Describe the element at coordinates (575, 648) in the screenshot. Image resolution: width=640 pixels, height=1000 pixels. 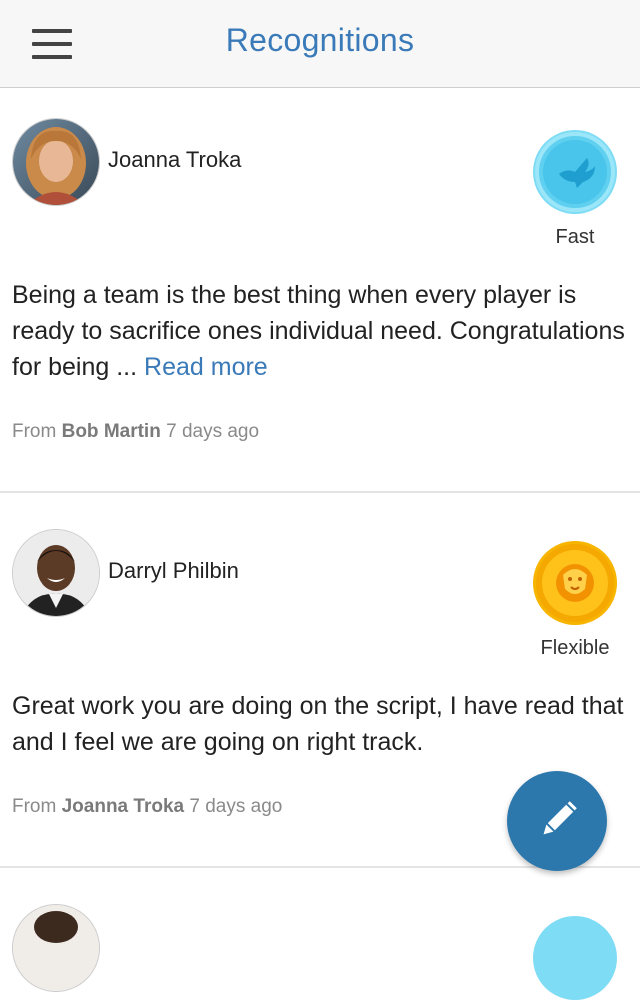
I see `badge-label: Flexible` at that location.